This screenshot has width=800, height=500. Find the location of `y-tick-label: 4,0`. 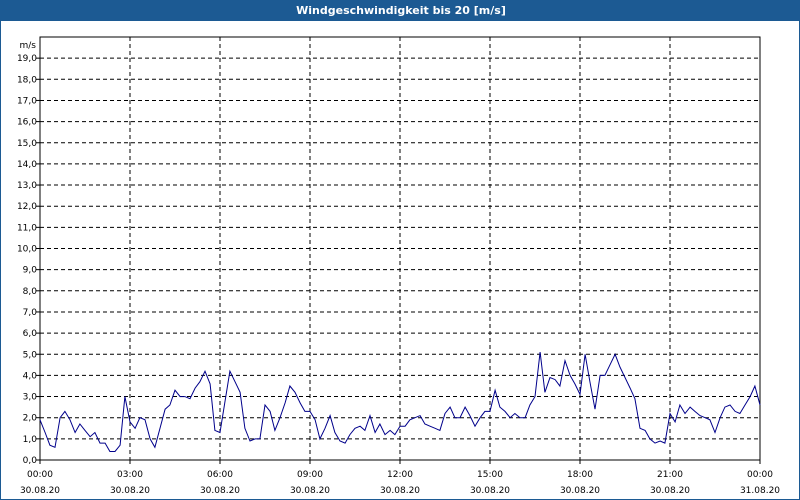

y-tick-label: 4,0 is located at coordinates (30, 376).